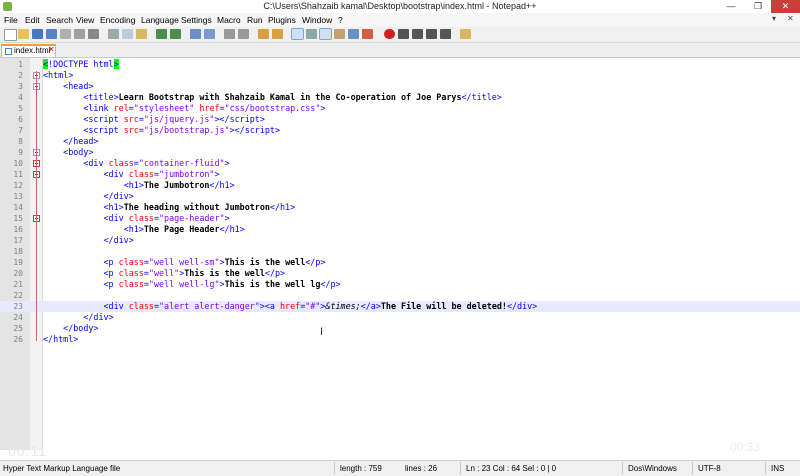 This screenshot has height=476, width=800. What do you see at coordinates (774, 18) in the screenshot?
I see `doc-dropdown-icon: ▾` at bounding box center [774, 18].